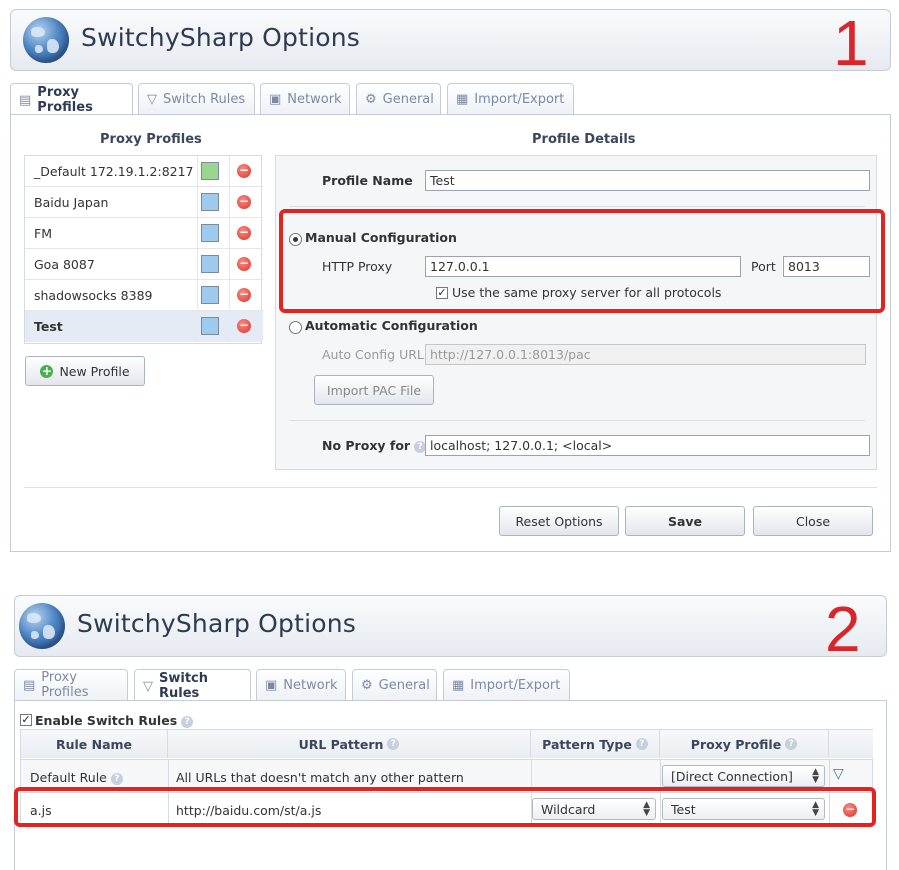 The width and height of the screenshot is (899, 870). Describe the element at coordinates (93, 295) in the screenshot. I see `profile-name: shadowsocks 8389` at that location.